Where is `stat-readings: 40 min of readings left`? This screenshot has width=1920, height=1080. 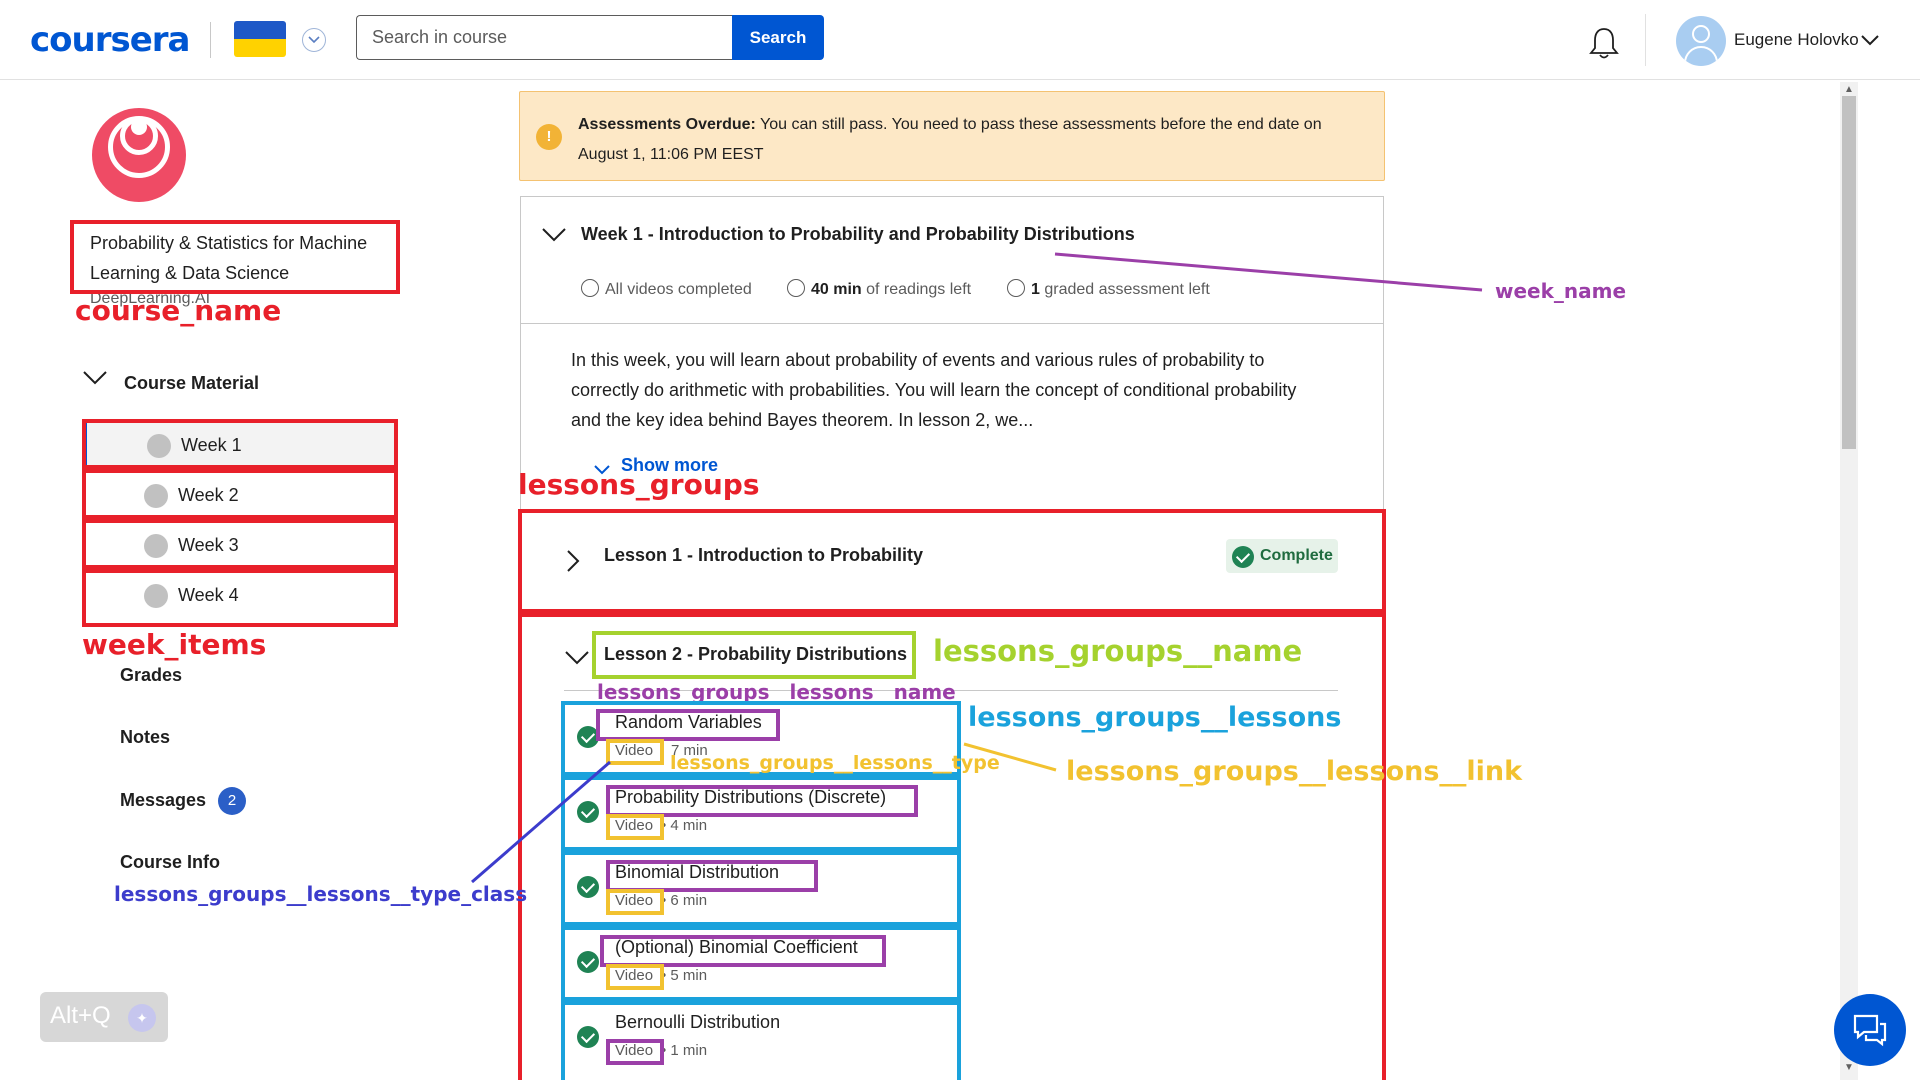 stat-readings: 40 min of readings left is located at coordinates (879, 289).